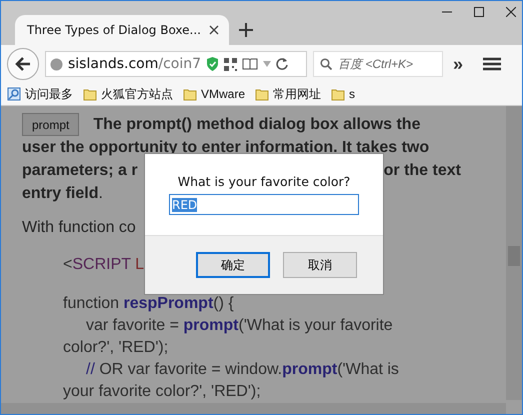 The height and width of the screenshot is (415, 523). Describe the element at coordinates (231, 64) in the screenshot. I see `qr-code-icon` at that location.